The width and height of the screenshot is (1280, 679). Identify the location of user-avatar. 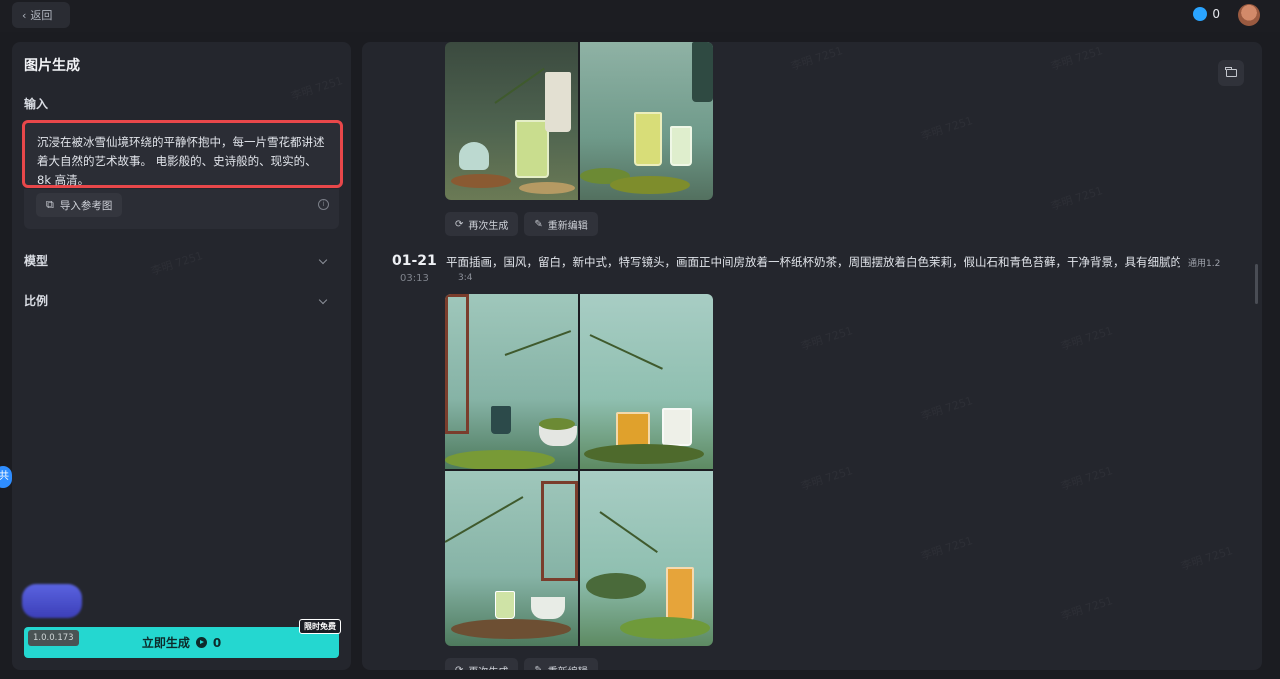
(1249, 15).